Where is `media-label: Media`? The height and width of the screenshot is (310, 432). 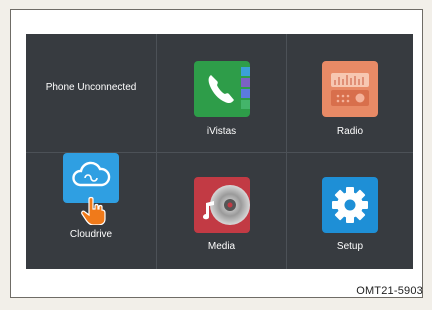 media-label: Media is located at coordinates (221, 246).